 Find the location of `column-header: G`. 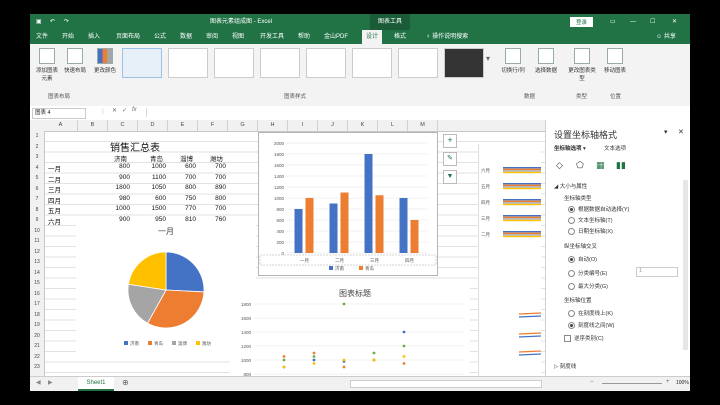

column-header: G is located at coordinates (243, 125).